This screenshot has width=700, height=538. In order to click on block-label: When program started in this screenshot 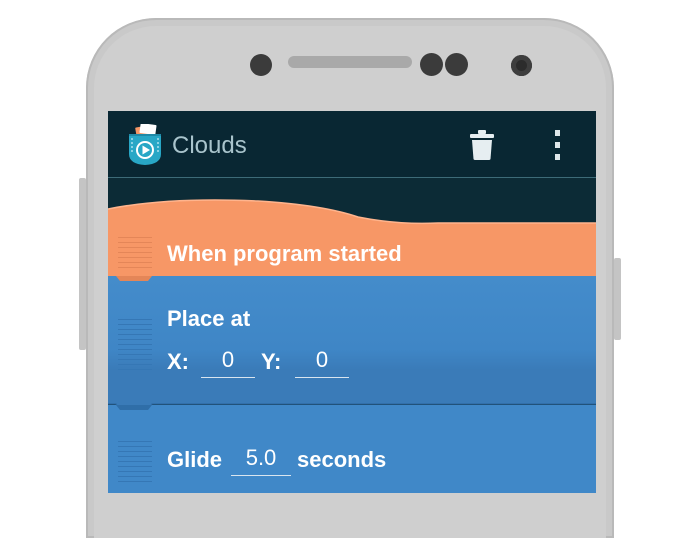, I will do `click(284, 253)`.